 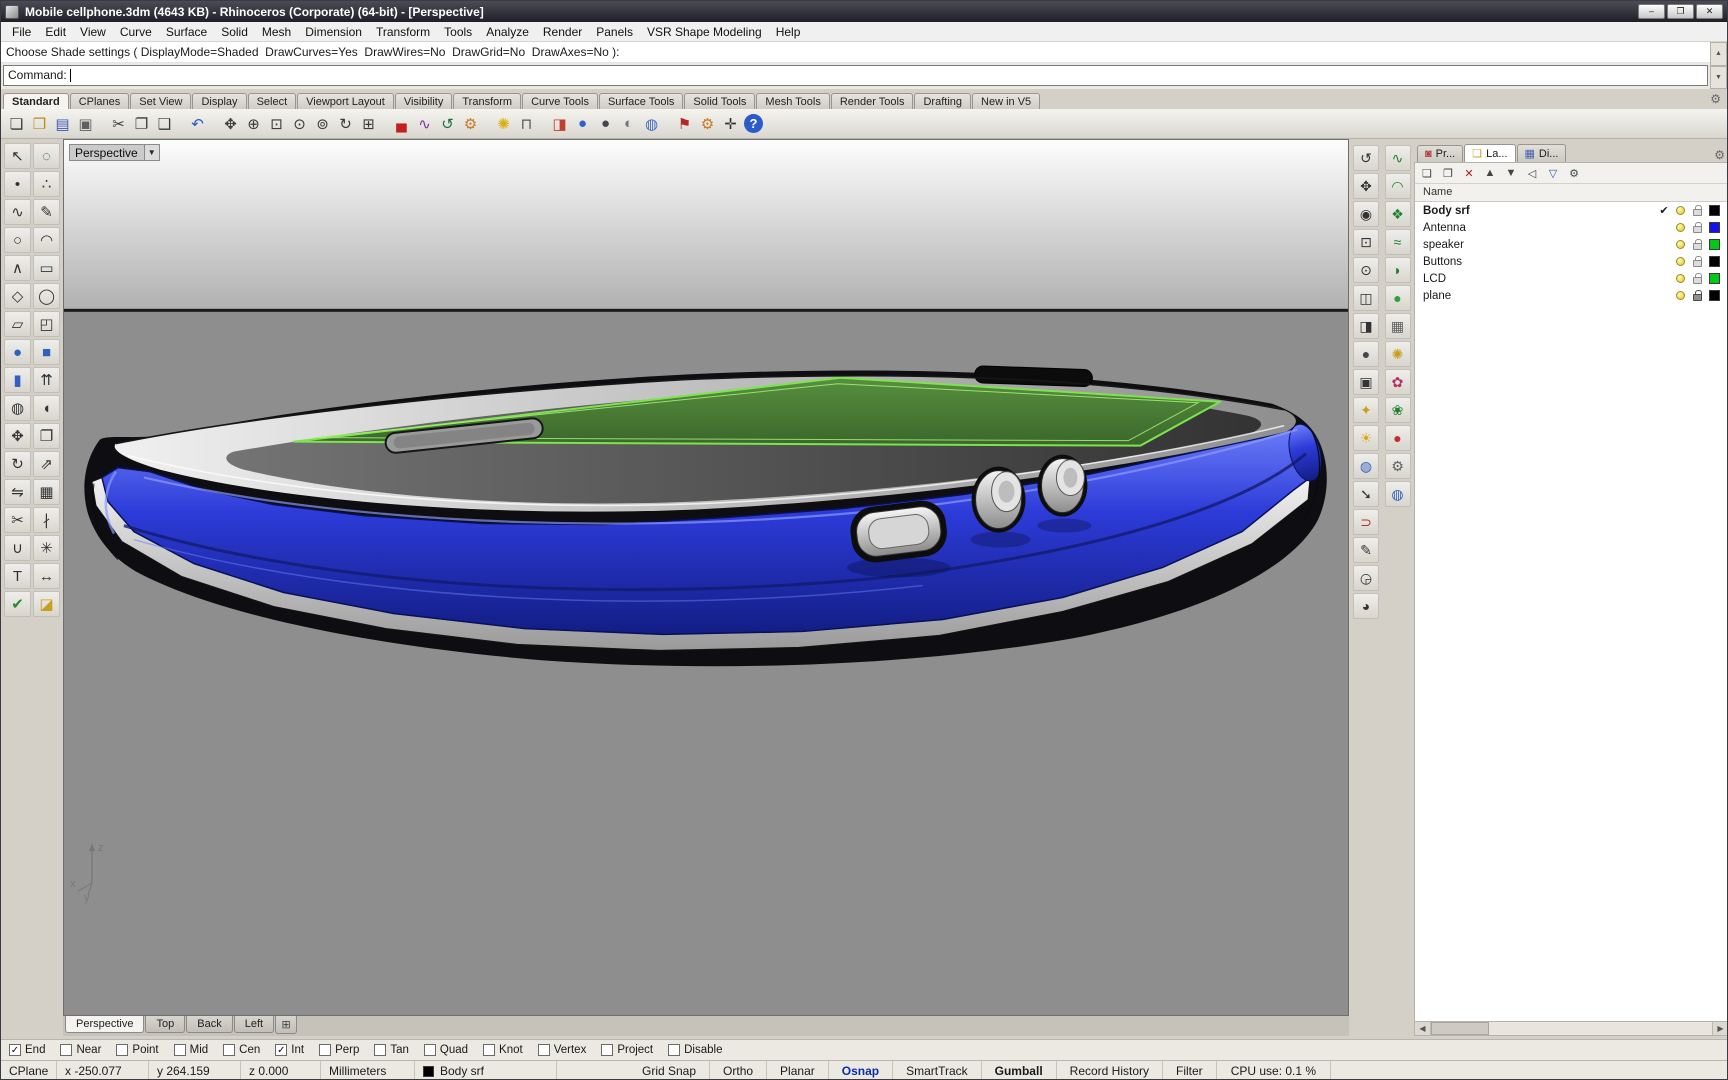 I want to click on box-icon: ■, so click(x=46, y=352).